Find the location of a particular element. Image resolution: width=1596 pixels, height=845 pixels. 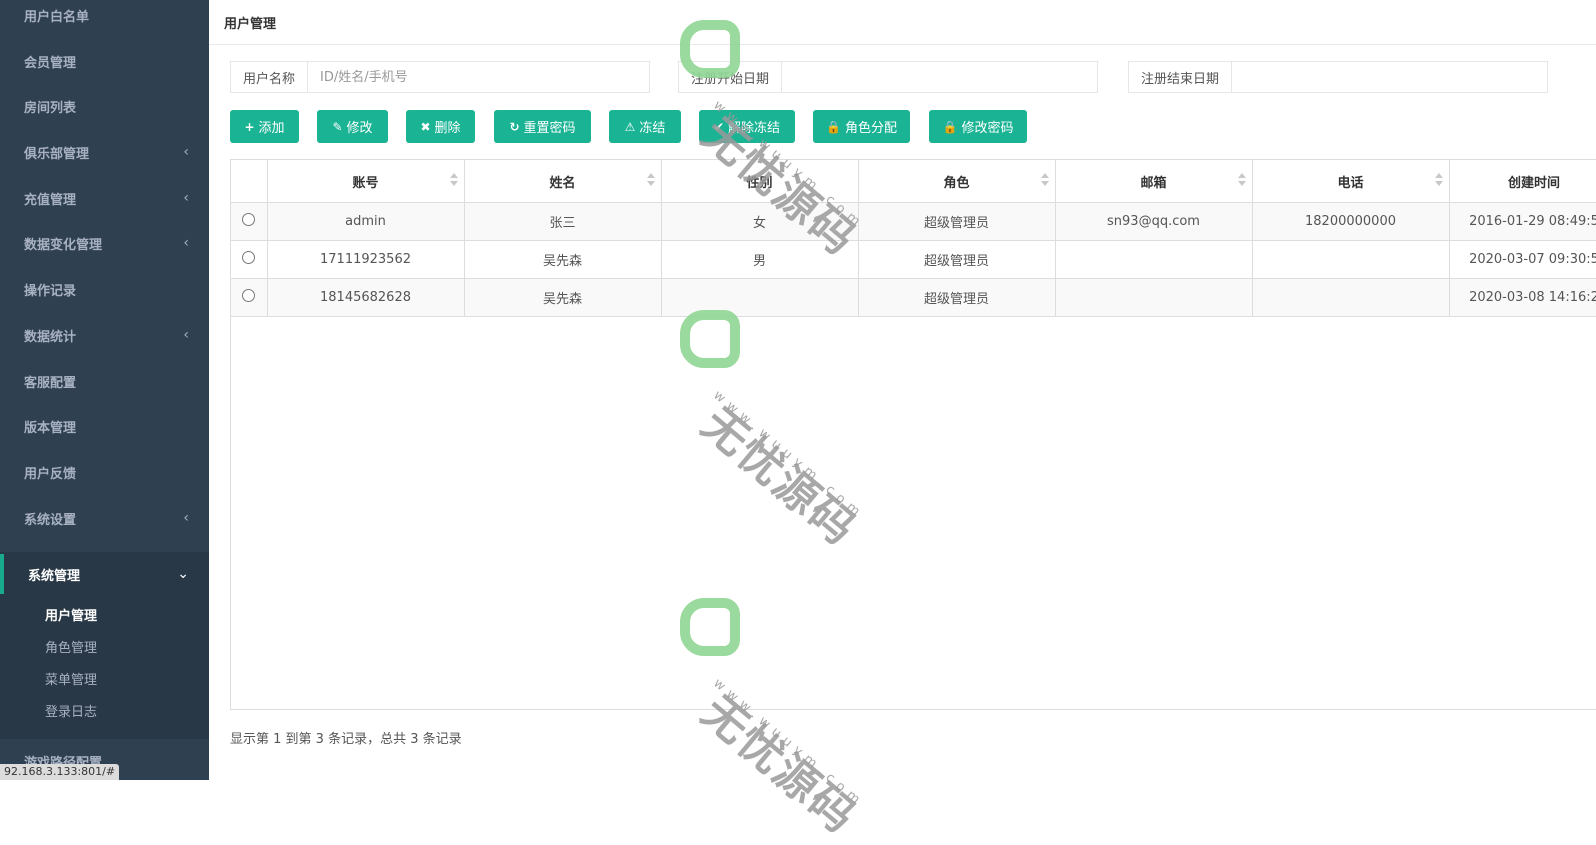

column-header-name: 姓名 is located at coordinates (563, 181).